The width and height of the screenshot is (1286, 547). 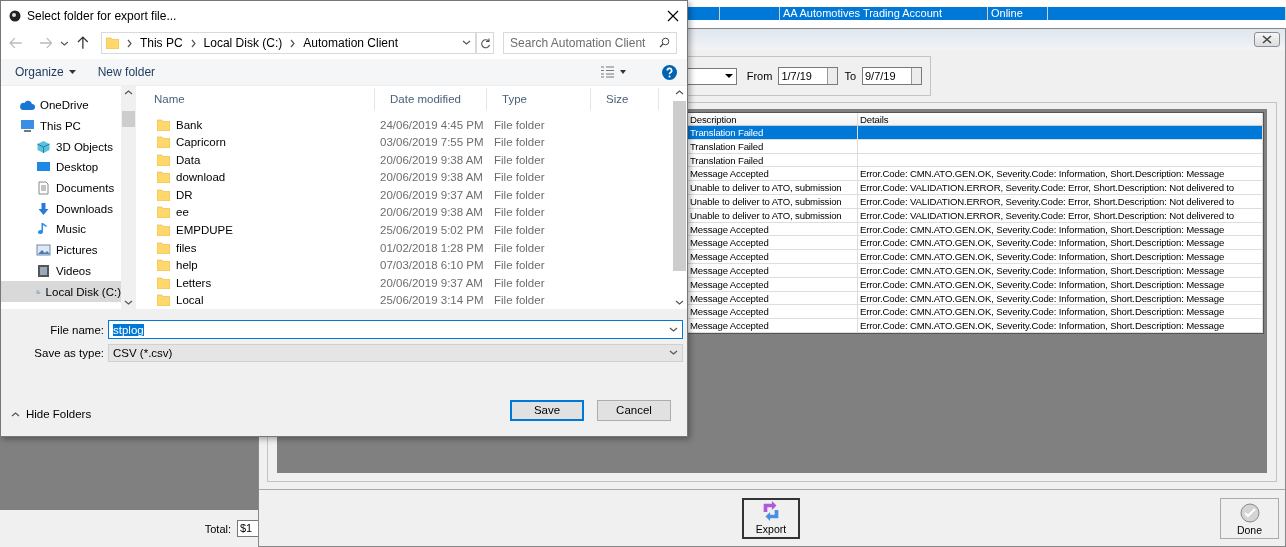 I want to click on close-button, so click(x=1267, y=39).